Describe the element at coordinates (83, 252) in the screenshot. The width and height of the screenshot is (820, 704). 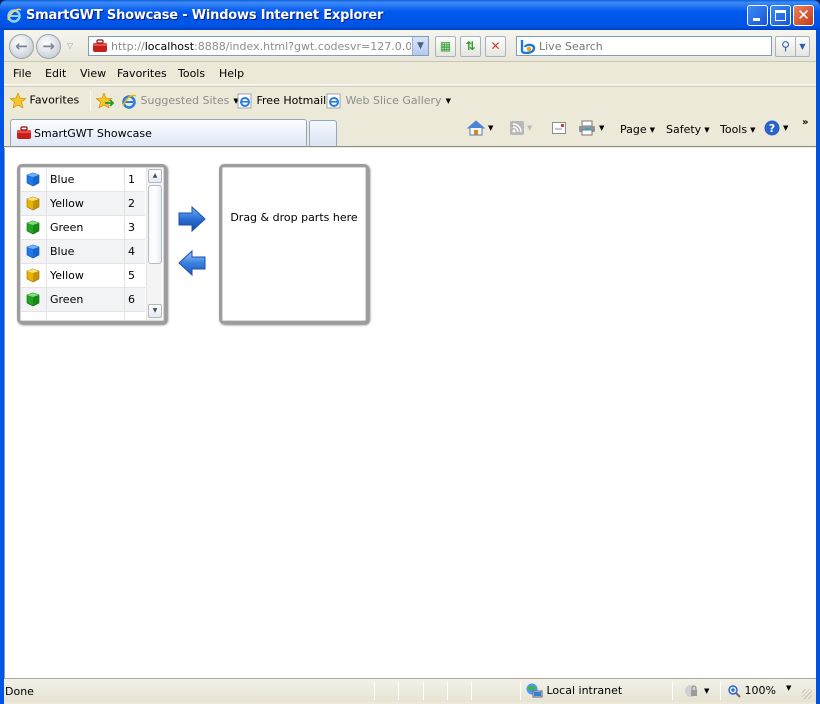
I see `parts-grid-row: Blue 4` at that location.